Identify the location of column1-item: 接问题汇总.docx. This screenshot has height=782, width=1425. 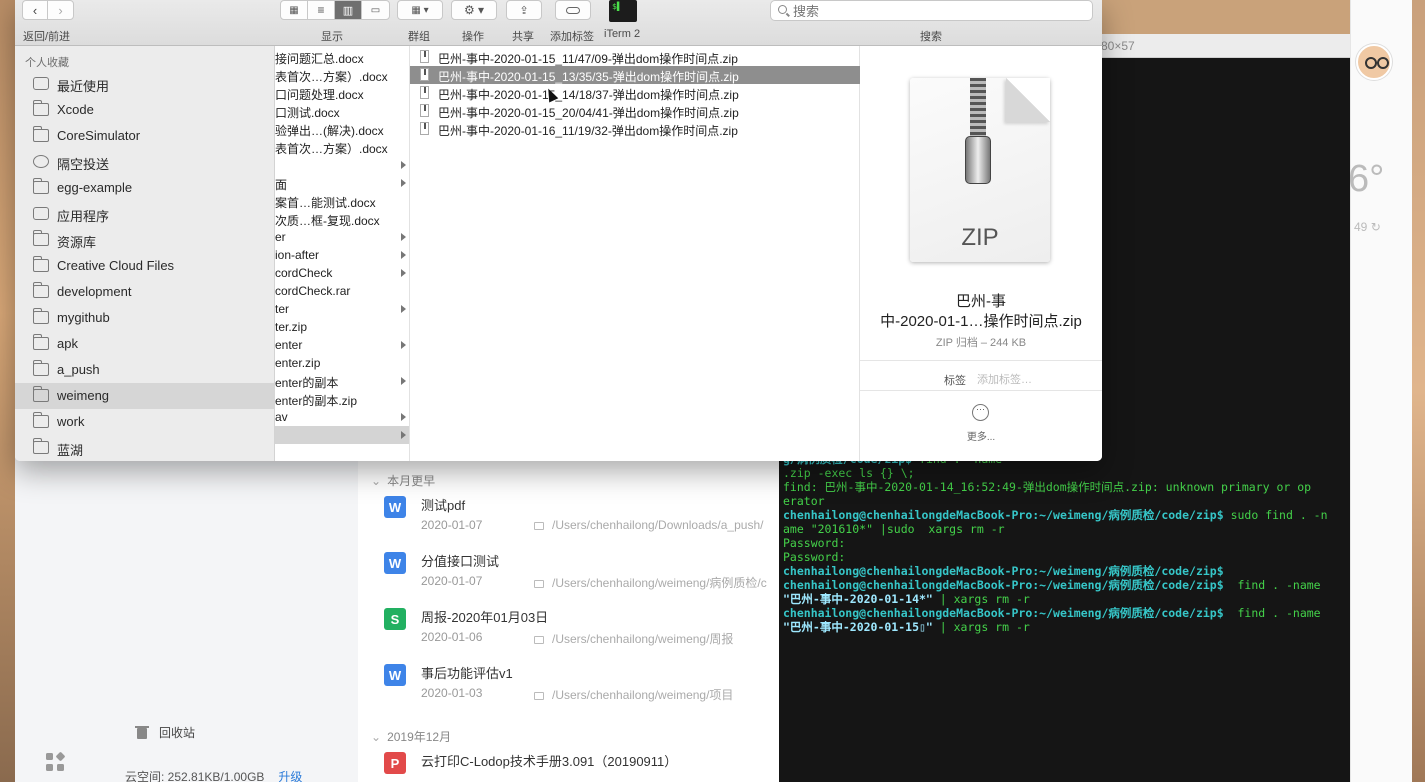
(342, 57).